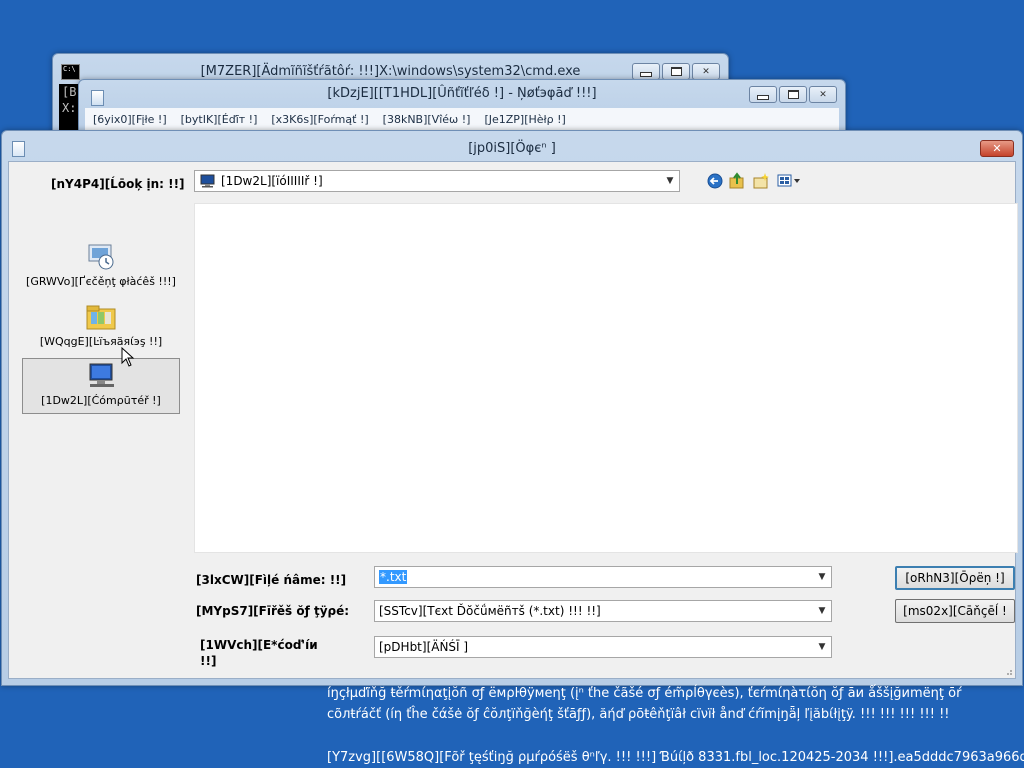 This screenshot has width=1024, height=768. I want to click on menu-view: [38kNB][Vîéω !], so click(427, 119).